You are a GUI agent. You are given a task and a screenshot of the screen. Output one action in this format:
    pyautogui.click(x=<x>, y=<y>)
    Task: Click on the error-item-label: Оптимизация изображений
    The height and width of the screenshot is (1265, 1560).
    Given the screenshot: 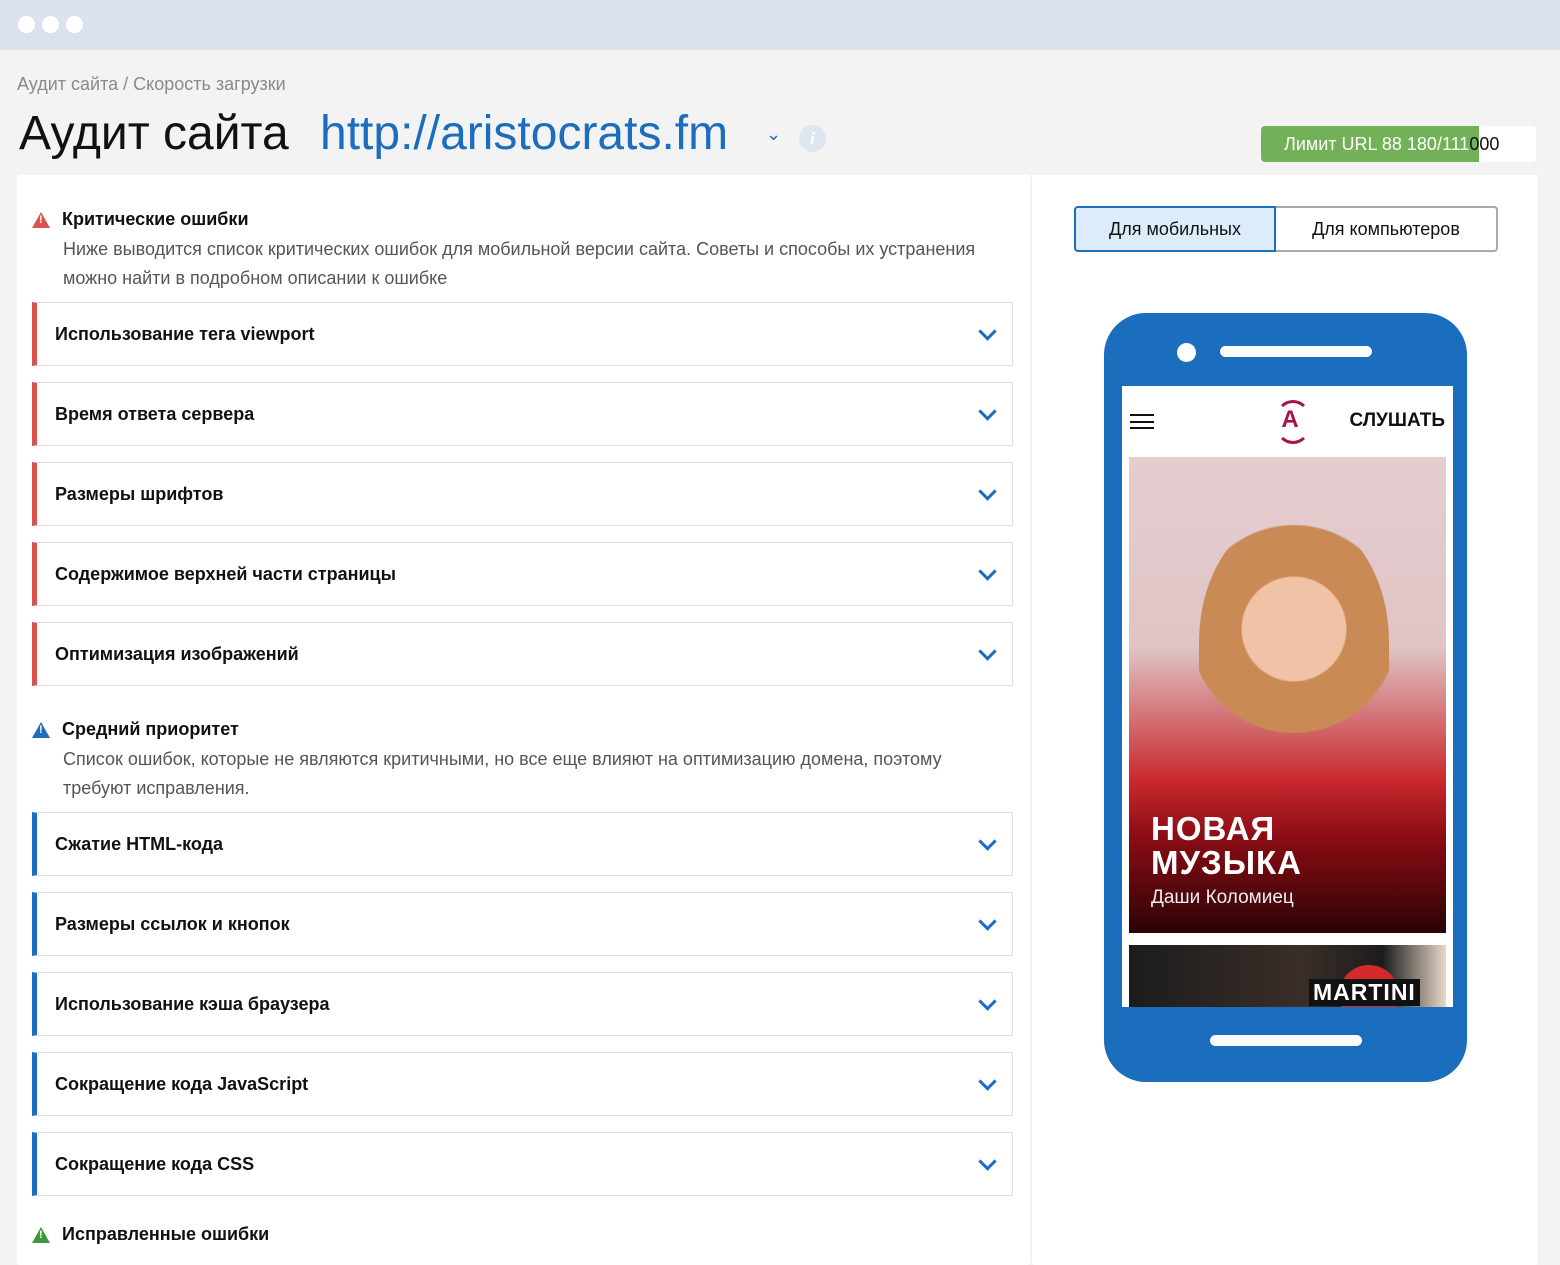 What is the action you would take?
    pyautogui.click(x=177, y=653)
    